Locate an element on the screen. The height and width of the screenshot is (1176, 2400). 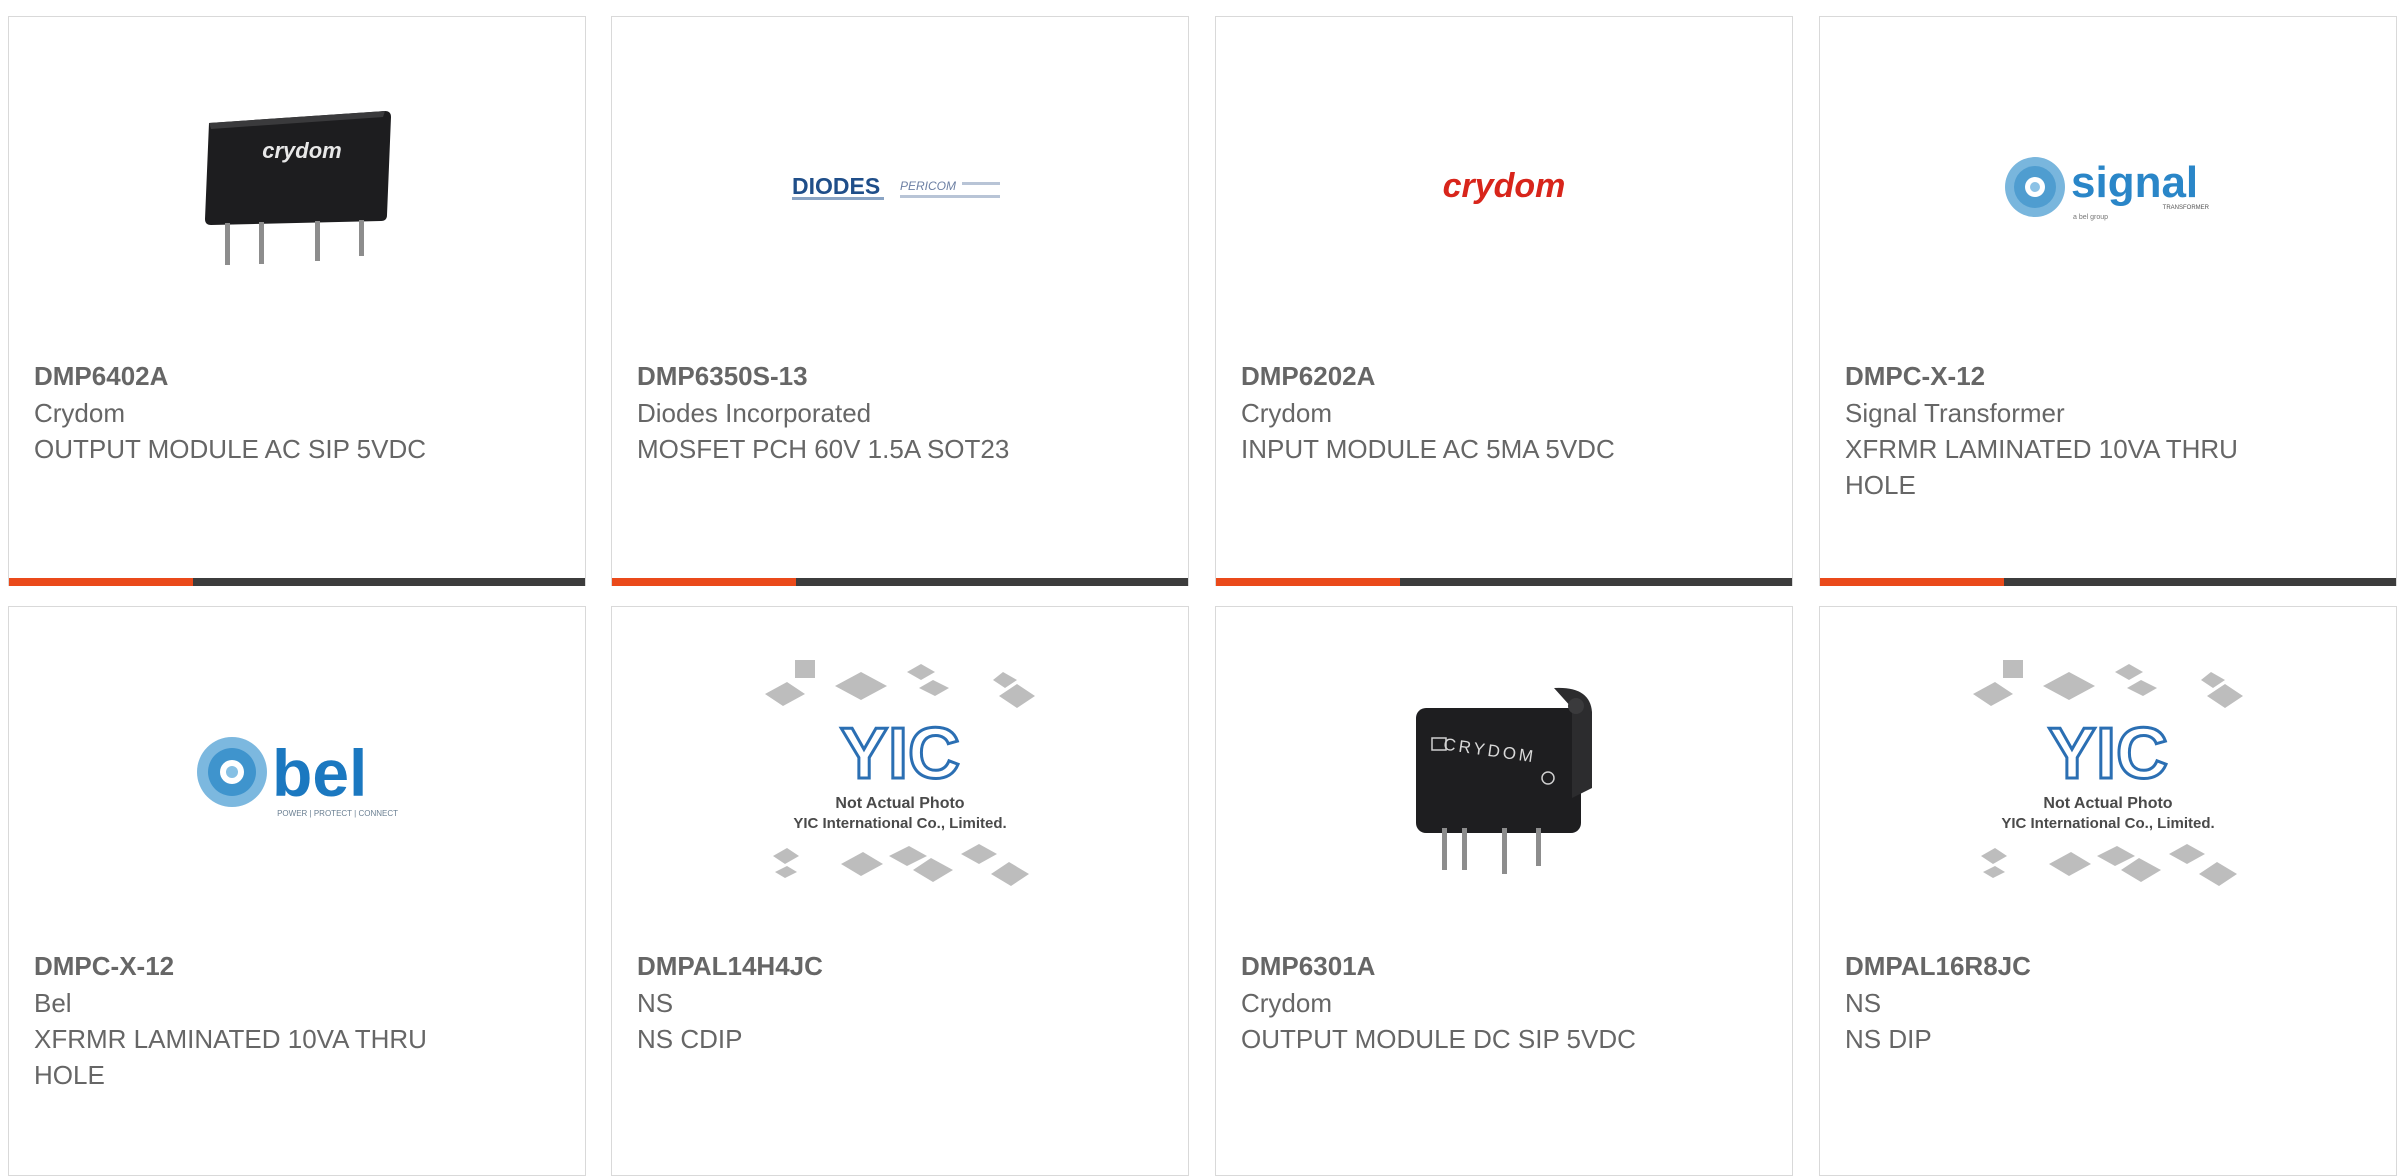
diodes-logo-text: DIODES is located at coordinates (836, 186).